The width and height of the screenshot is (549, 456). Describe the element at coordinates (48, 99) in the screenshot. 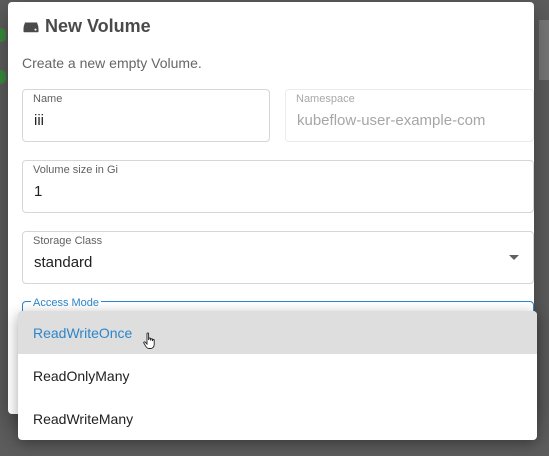

I see `name-field-label: Name` at that location.